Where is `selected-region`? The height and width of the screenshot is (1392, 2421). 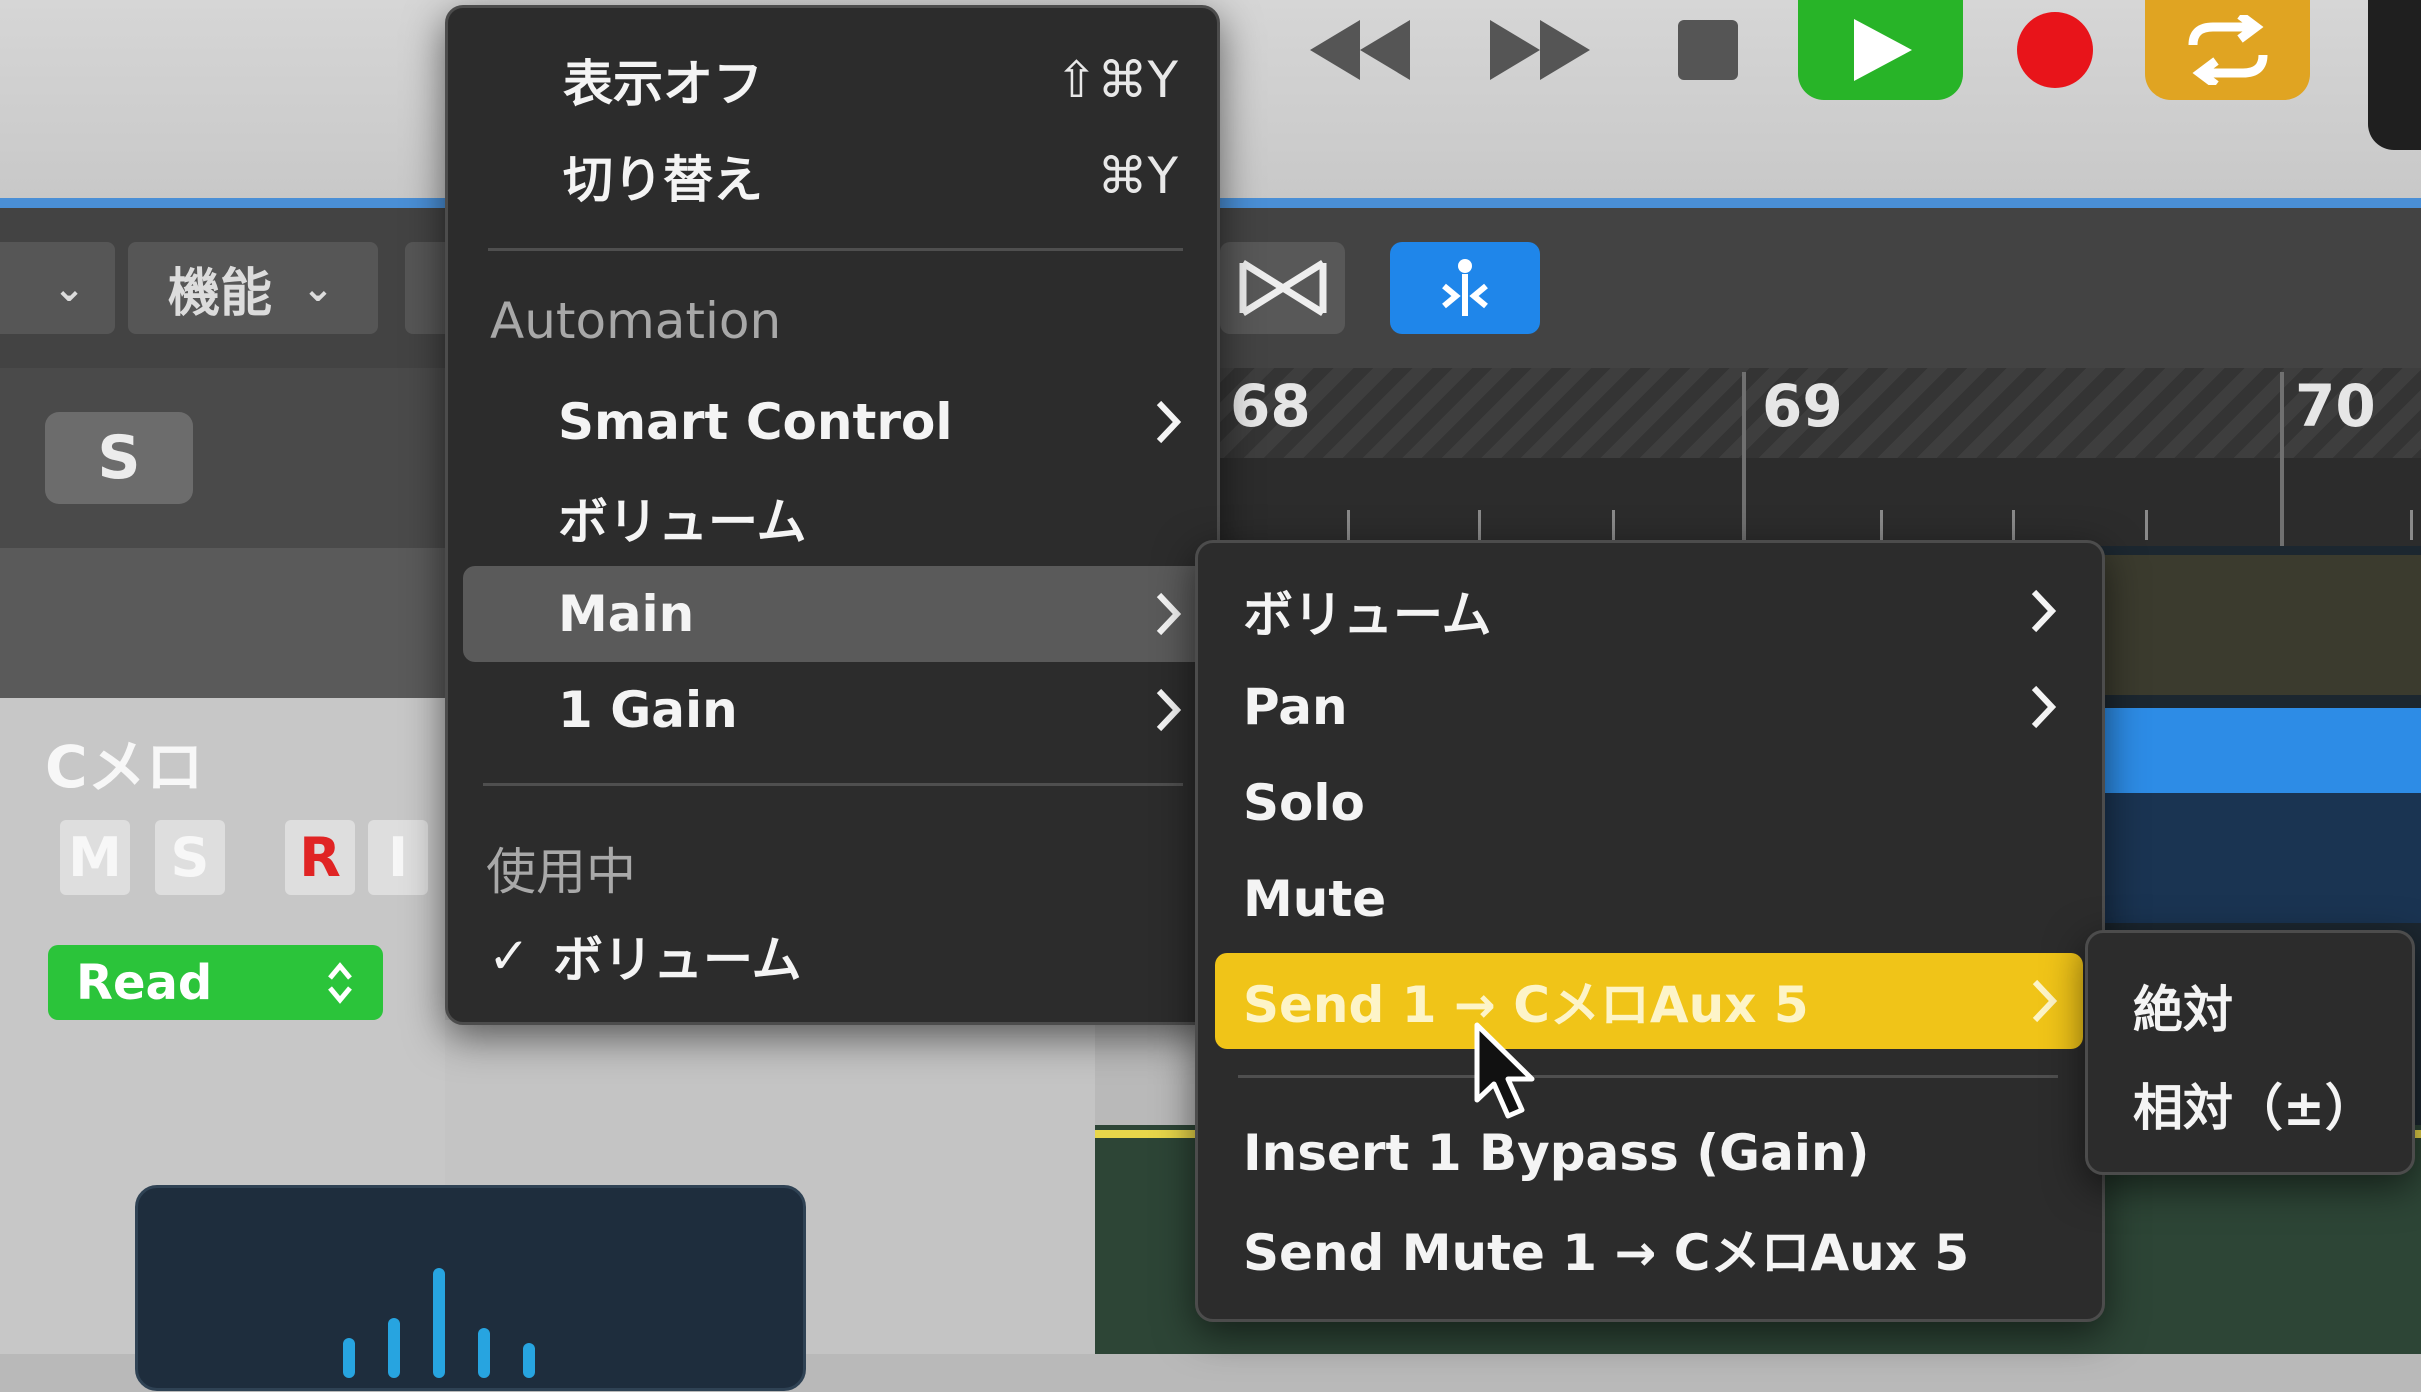
selected-region is located at coordinates (2263, 750).